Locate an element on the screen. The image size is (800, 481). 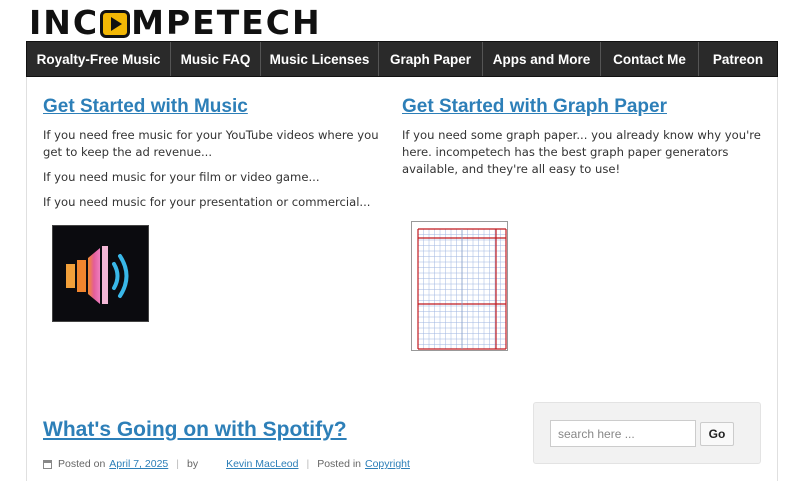
search-go-button: Go is located at coordinates (717, 434).